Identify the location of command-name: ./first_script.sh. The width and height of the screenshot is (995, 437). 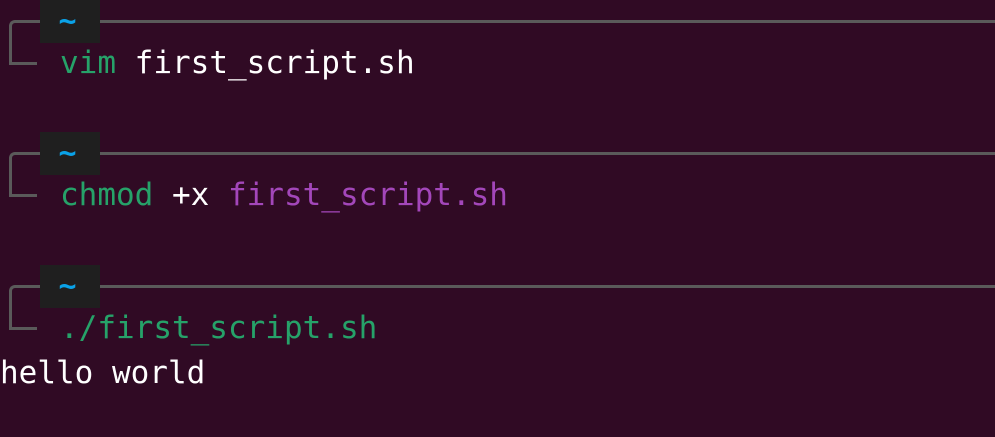
(219, 328).